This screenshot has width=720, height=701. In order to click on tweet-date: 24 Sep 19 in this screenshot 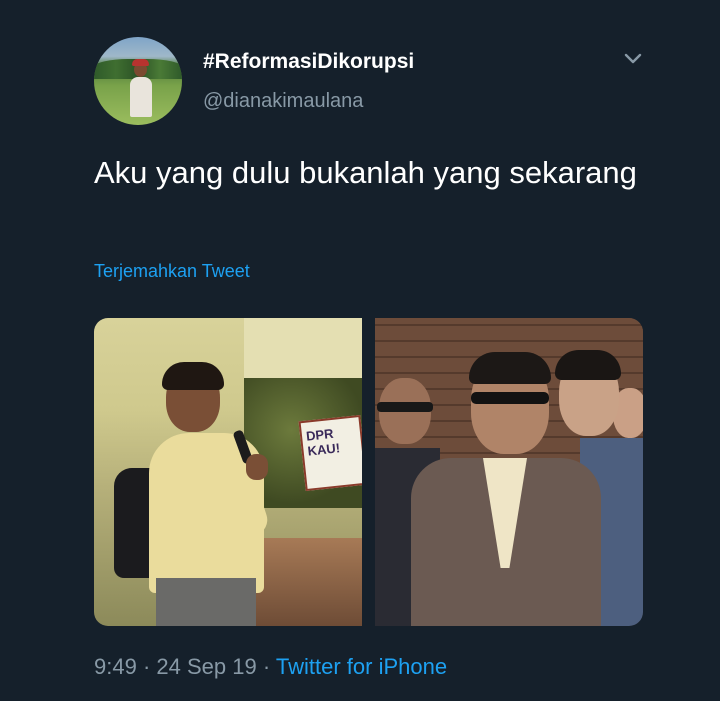, I will do `click(206, 666)`.